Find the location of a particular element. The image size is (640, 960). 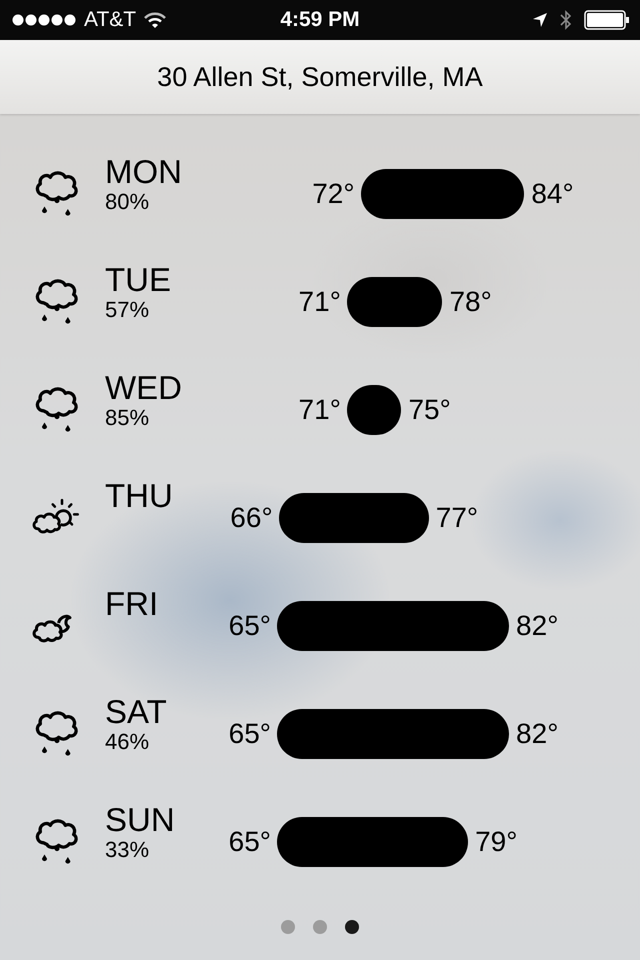

day-name: SUN is located at coordinates (140, 820).